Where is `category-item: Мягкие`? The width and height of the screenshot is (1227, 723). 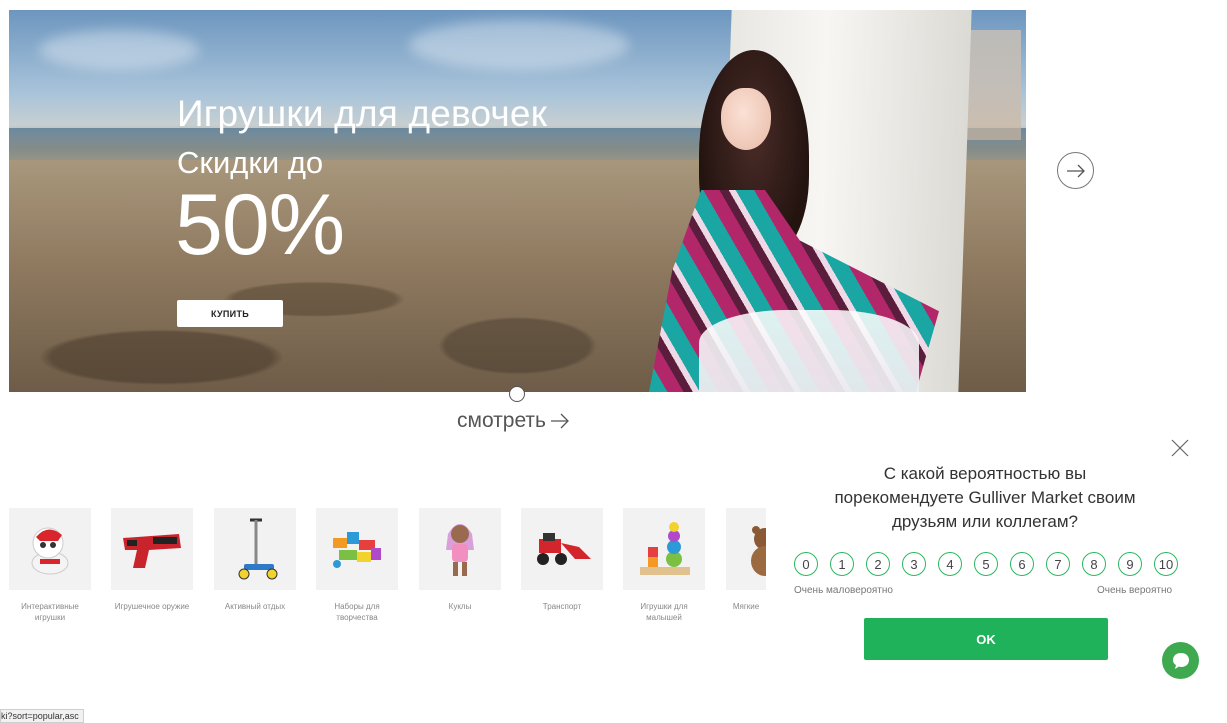 category-item: Мягкие is located at coordinates (746, 560).